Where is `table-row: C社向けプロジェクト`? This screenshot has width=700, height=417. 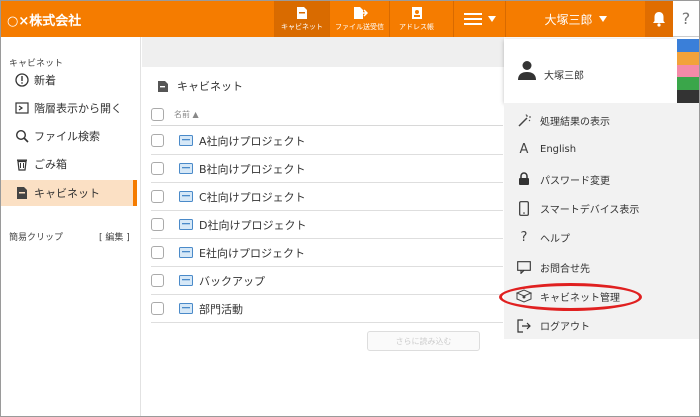 table-row: C社向けプロジェクト is located at coordinates (327, 197).